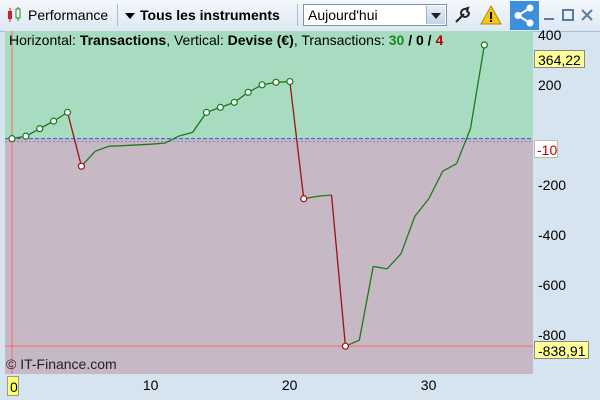 This screenshot has width=600, height=400. What do you see at coordinates (13, 386) in the screenshot?
I see `cursor-x-tag: 0` at bounding box center [13, 386].